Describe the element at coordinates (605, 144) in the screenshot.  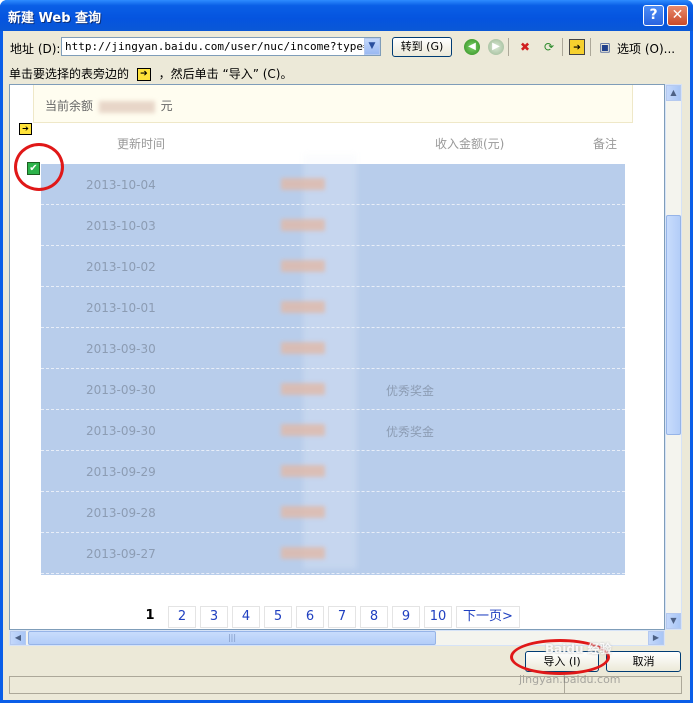
I see `header-note: 备注` at that location.